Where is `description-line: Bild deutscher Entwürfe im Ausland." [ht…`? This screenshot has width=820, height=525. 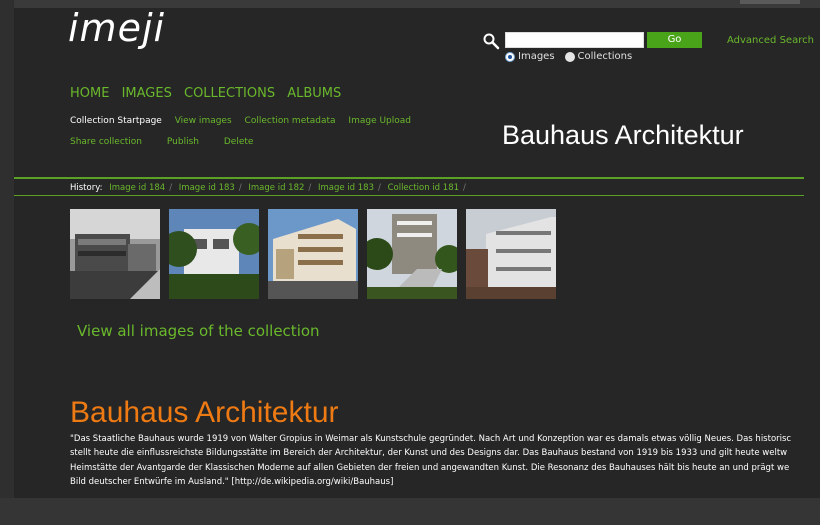
description-line: Bild deutscher Entwürfe im Ausland." [ht… is located at coordinates (232, 482).